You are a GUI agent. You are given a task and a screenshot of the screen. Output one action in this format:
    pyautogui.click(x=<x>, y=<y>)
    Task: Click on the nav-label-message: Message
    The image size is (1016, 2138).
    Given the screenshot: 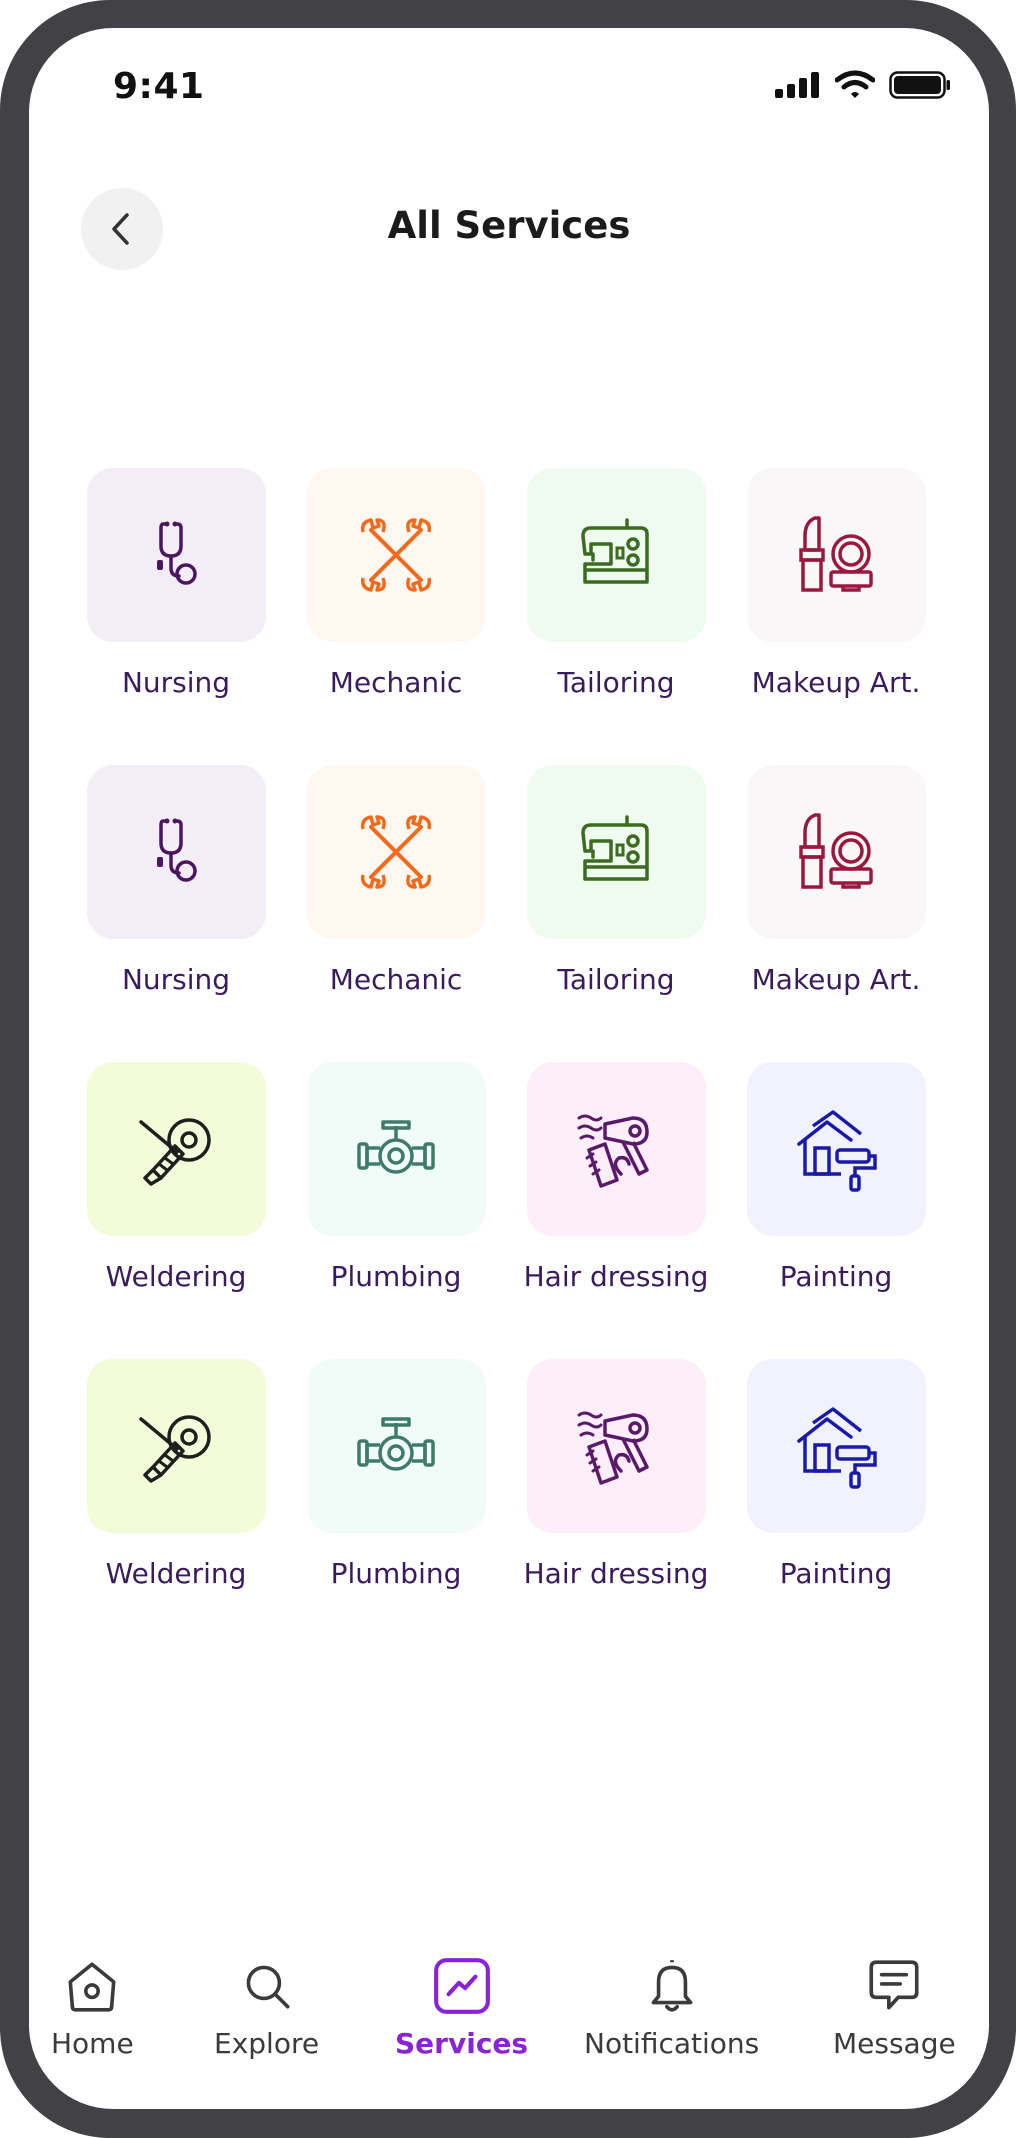 What is the action you would take?
    pyautogui.click(x=894, y=2043)
    